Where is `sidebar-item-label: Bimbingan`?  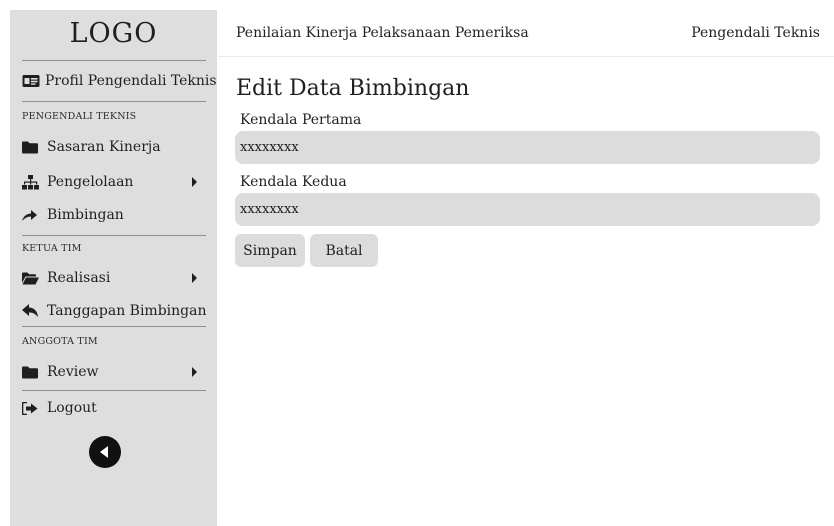
sidebar-item-label: Bimbingan is located at coordinates (85, 215).